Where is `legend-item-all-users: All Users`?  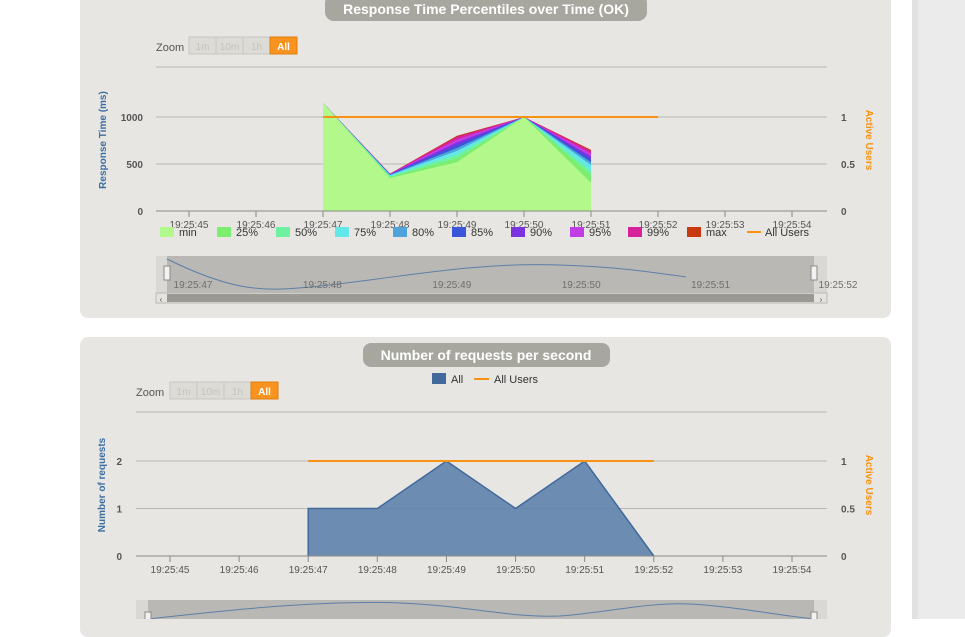 legend-item-all-users: All Users is located at coordinates (506, 380).